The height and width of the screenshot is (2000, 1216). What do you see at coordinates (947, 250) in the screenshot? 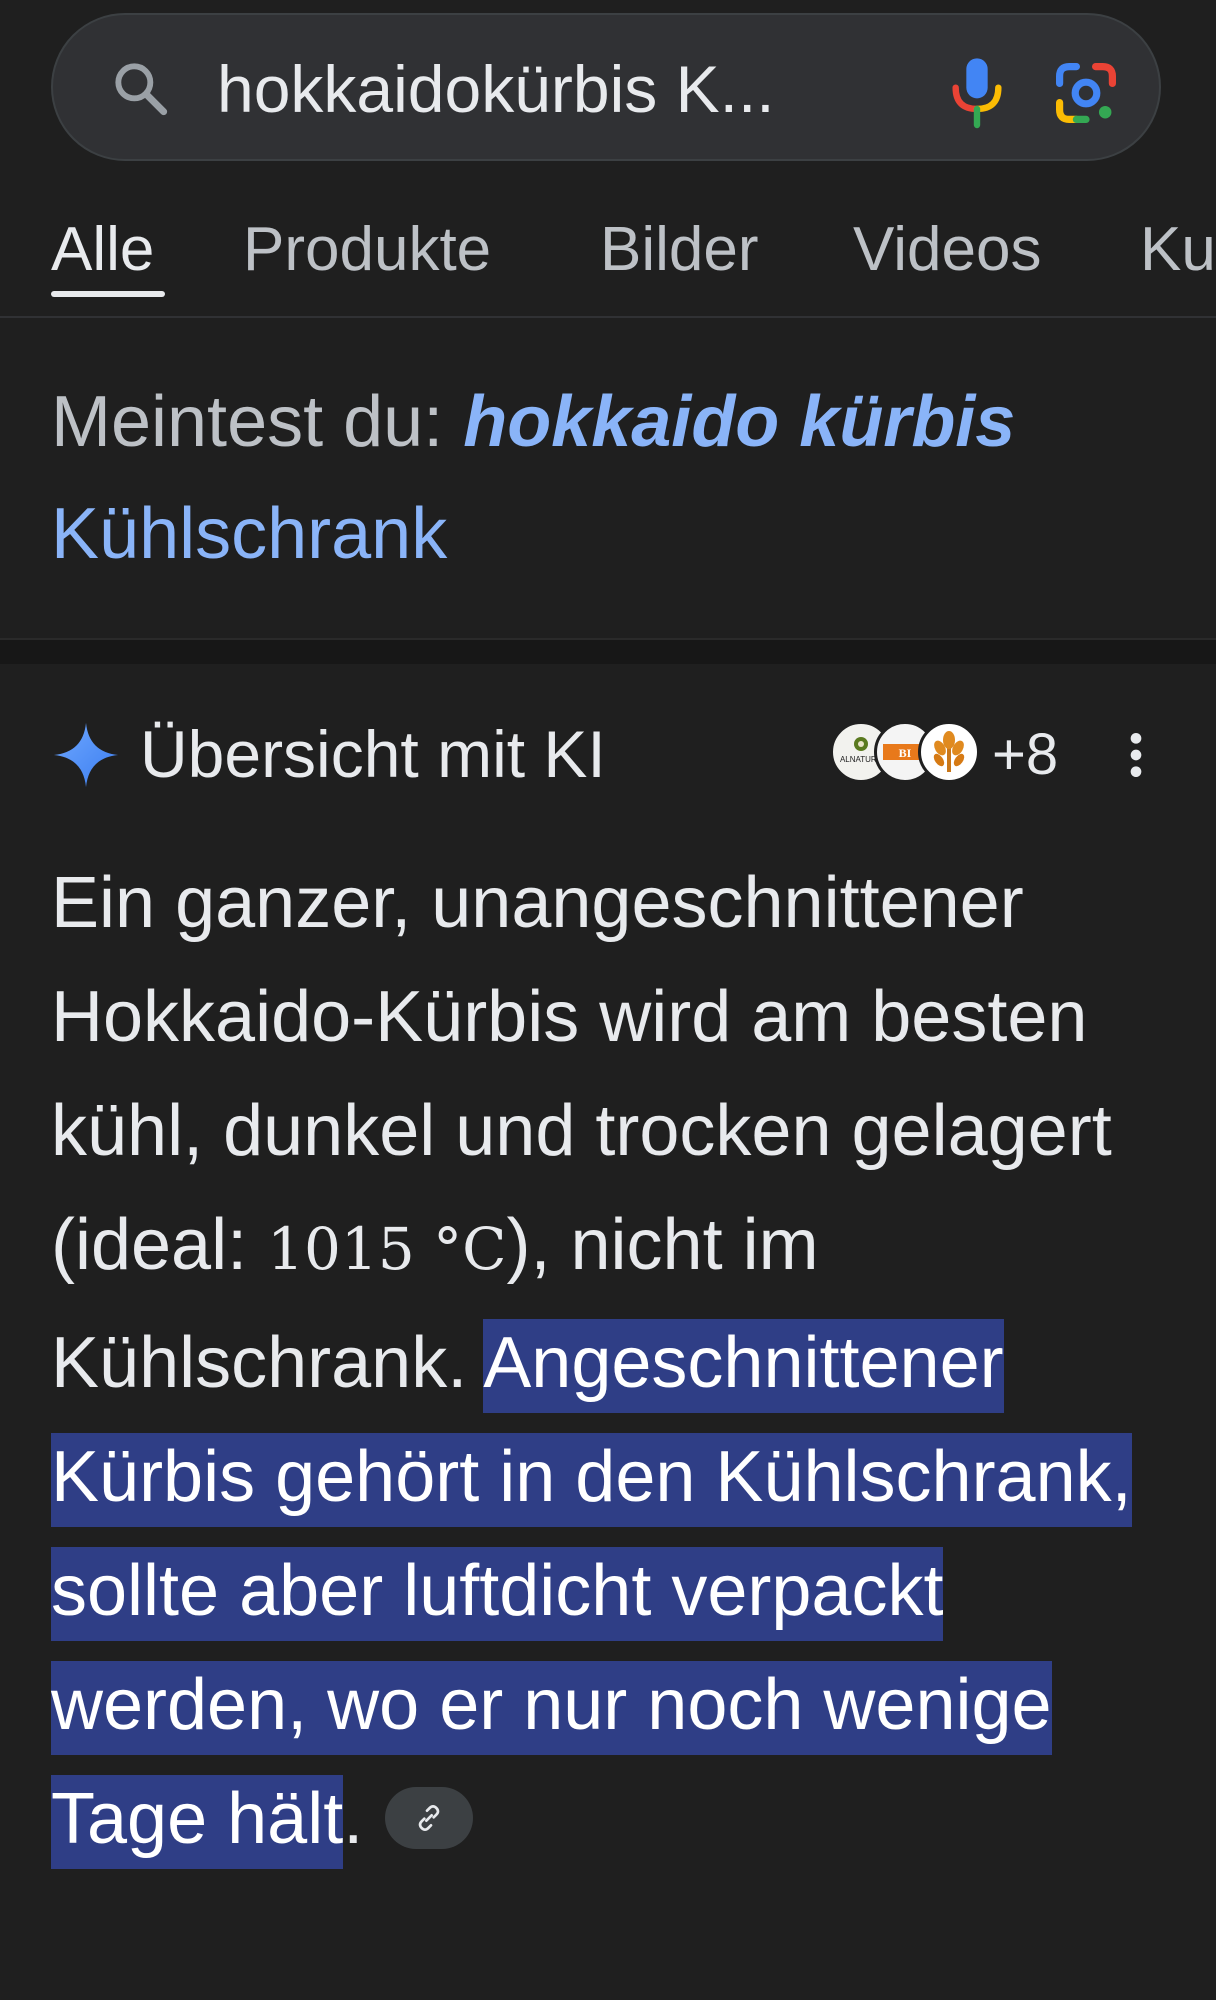
I see `tab-videos: Videos` at bounding box center [947, 250].